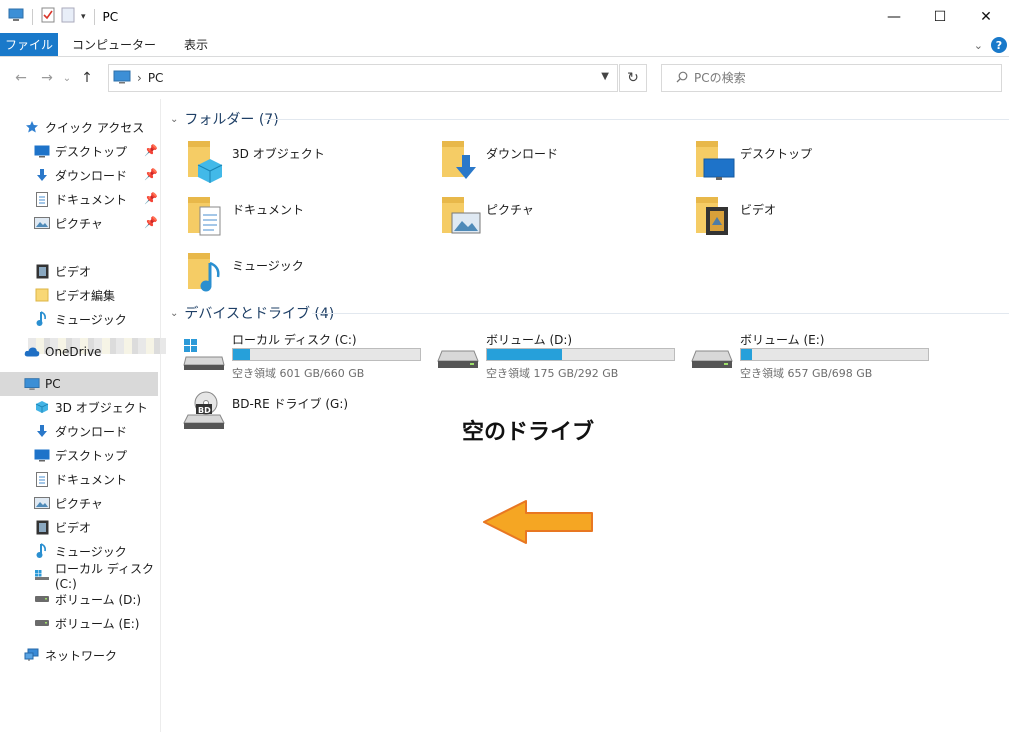 The height and width of the screenshot is (732, 1009). I want to click on folder-pictures: ピクチャ, so click(560, 221).